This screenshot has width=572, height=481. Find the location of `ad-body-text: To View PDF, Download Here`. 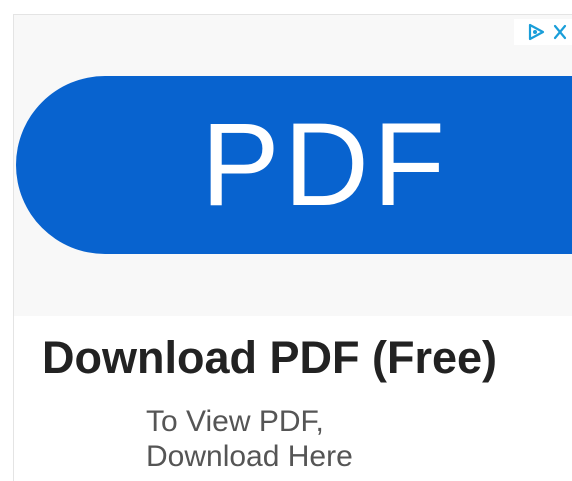

ad-body-text: To View PDF, Download Here is located at coordinates (296, 439).